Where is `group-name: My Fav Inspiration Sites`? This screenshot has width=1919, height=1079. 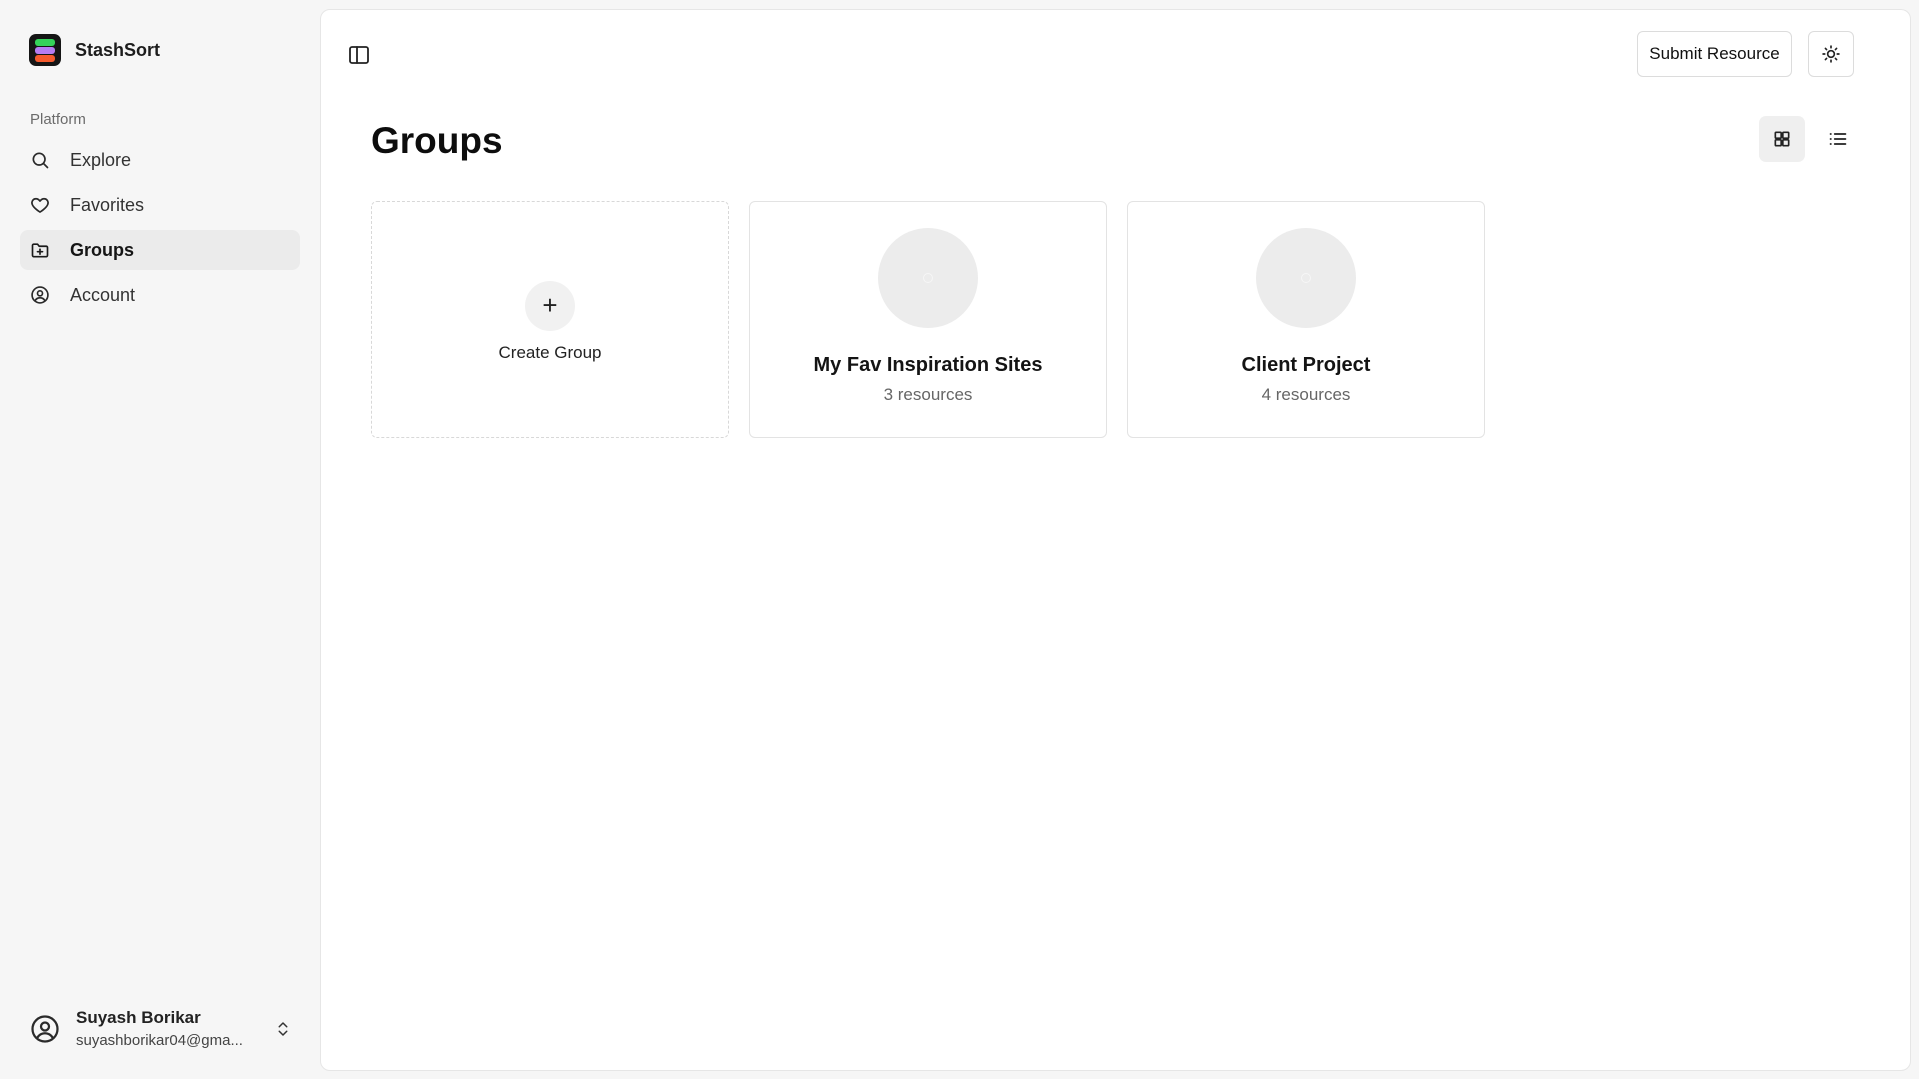
group-name: My Fav Inspiration Sites is located at coordinates (928, 365).